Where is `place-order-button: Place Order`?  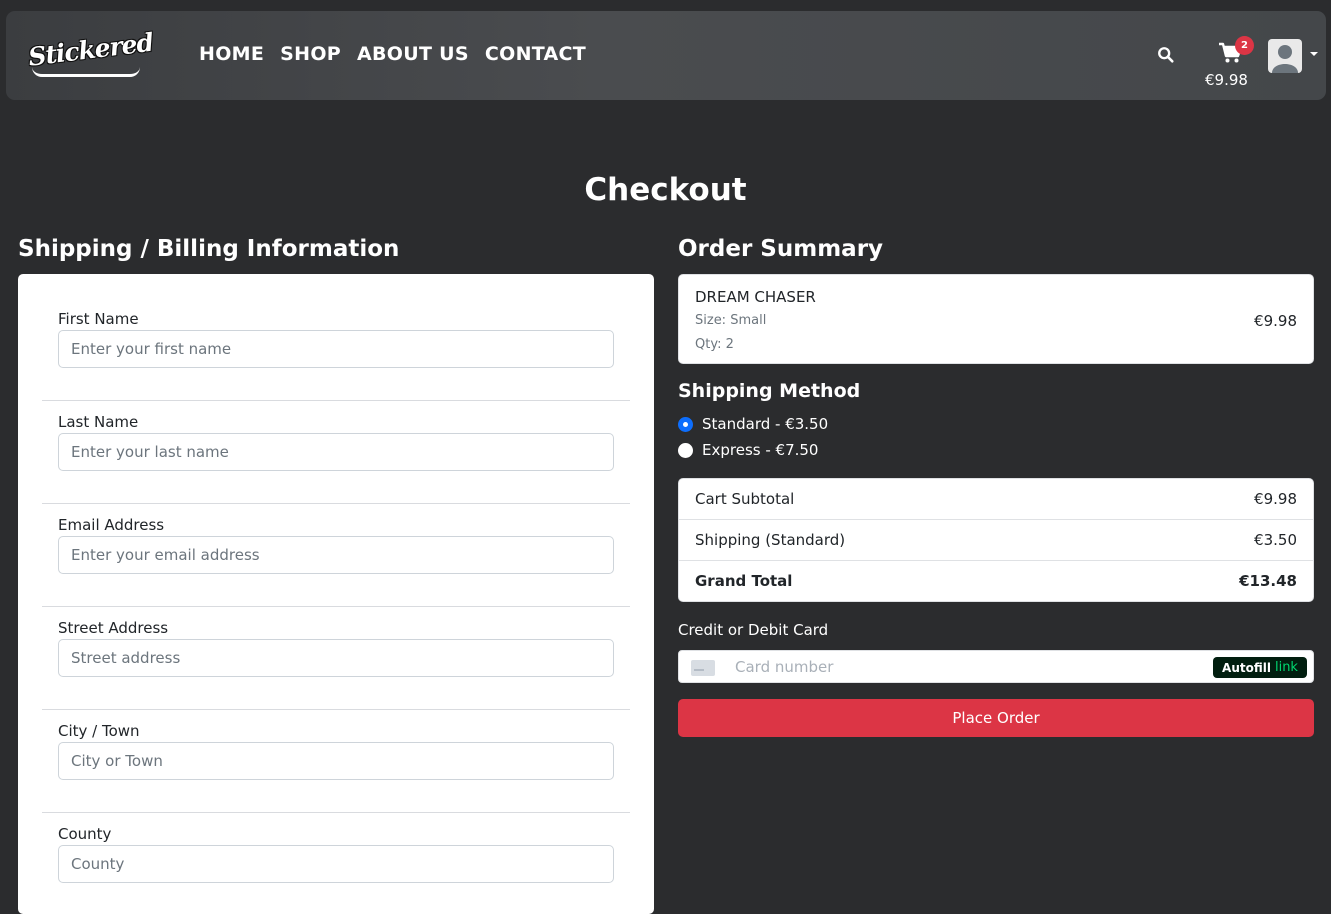
place-order-button: Place Order is located at coordinates (996, 718).